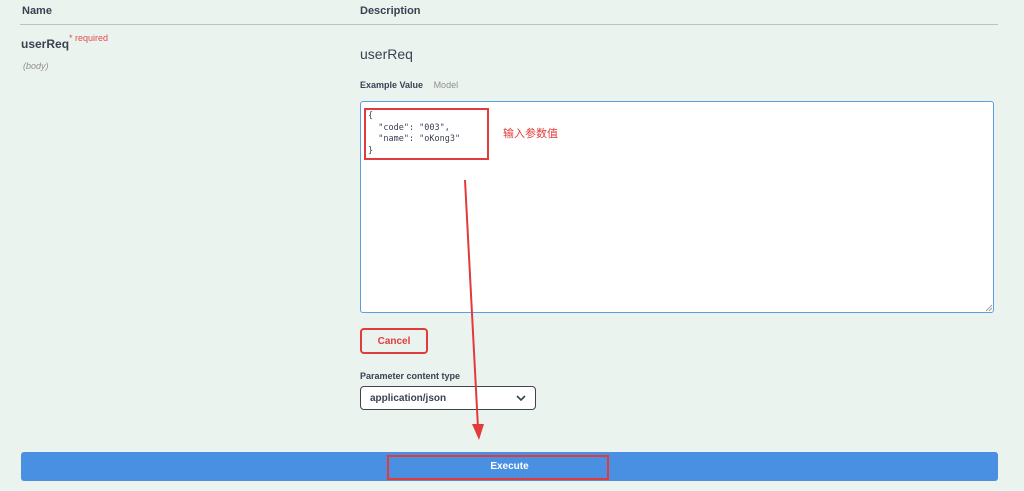 This screenshot has width=1024, height=491. Describe the element at coordinates (36, 66) in the screenshot. I see `parameter-location: (body)` at that location.